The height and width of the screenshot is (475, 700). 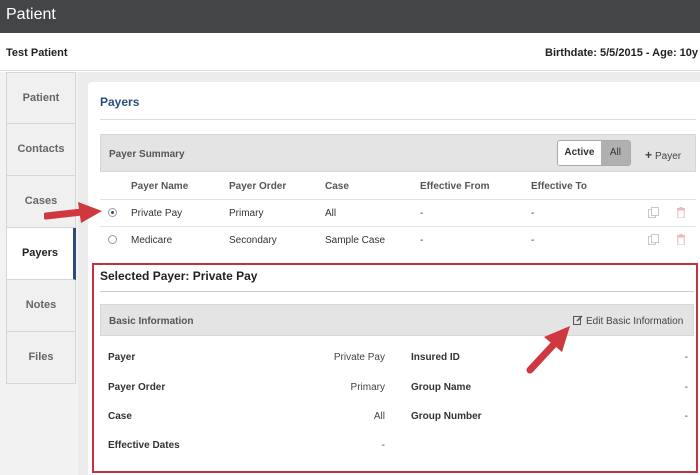 What do you see at coordinates (112, 239) in the screenshot?
I see `radio-icon` at bounding box center [112, 239].